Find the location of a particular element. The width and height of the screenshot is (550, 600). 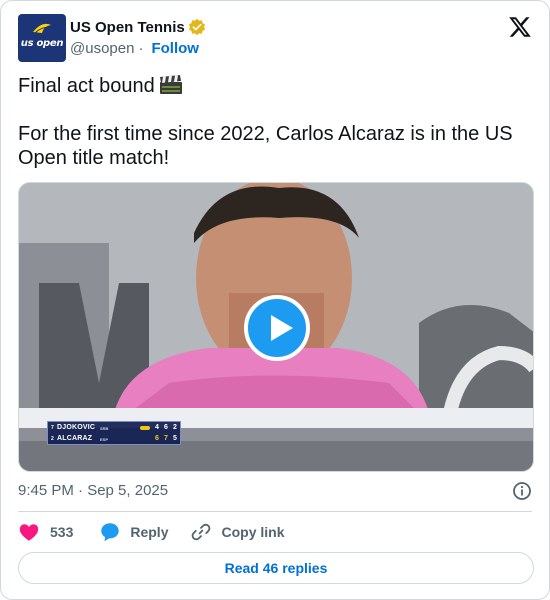

reply-label: Reply is located at coordinates (149, 532).